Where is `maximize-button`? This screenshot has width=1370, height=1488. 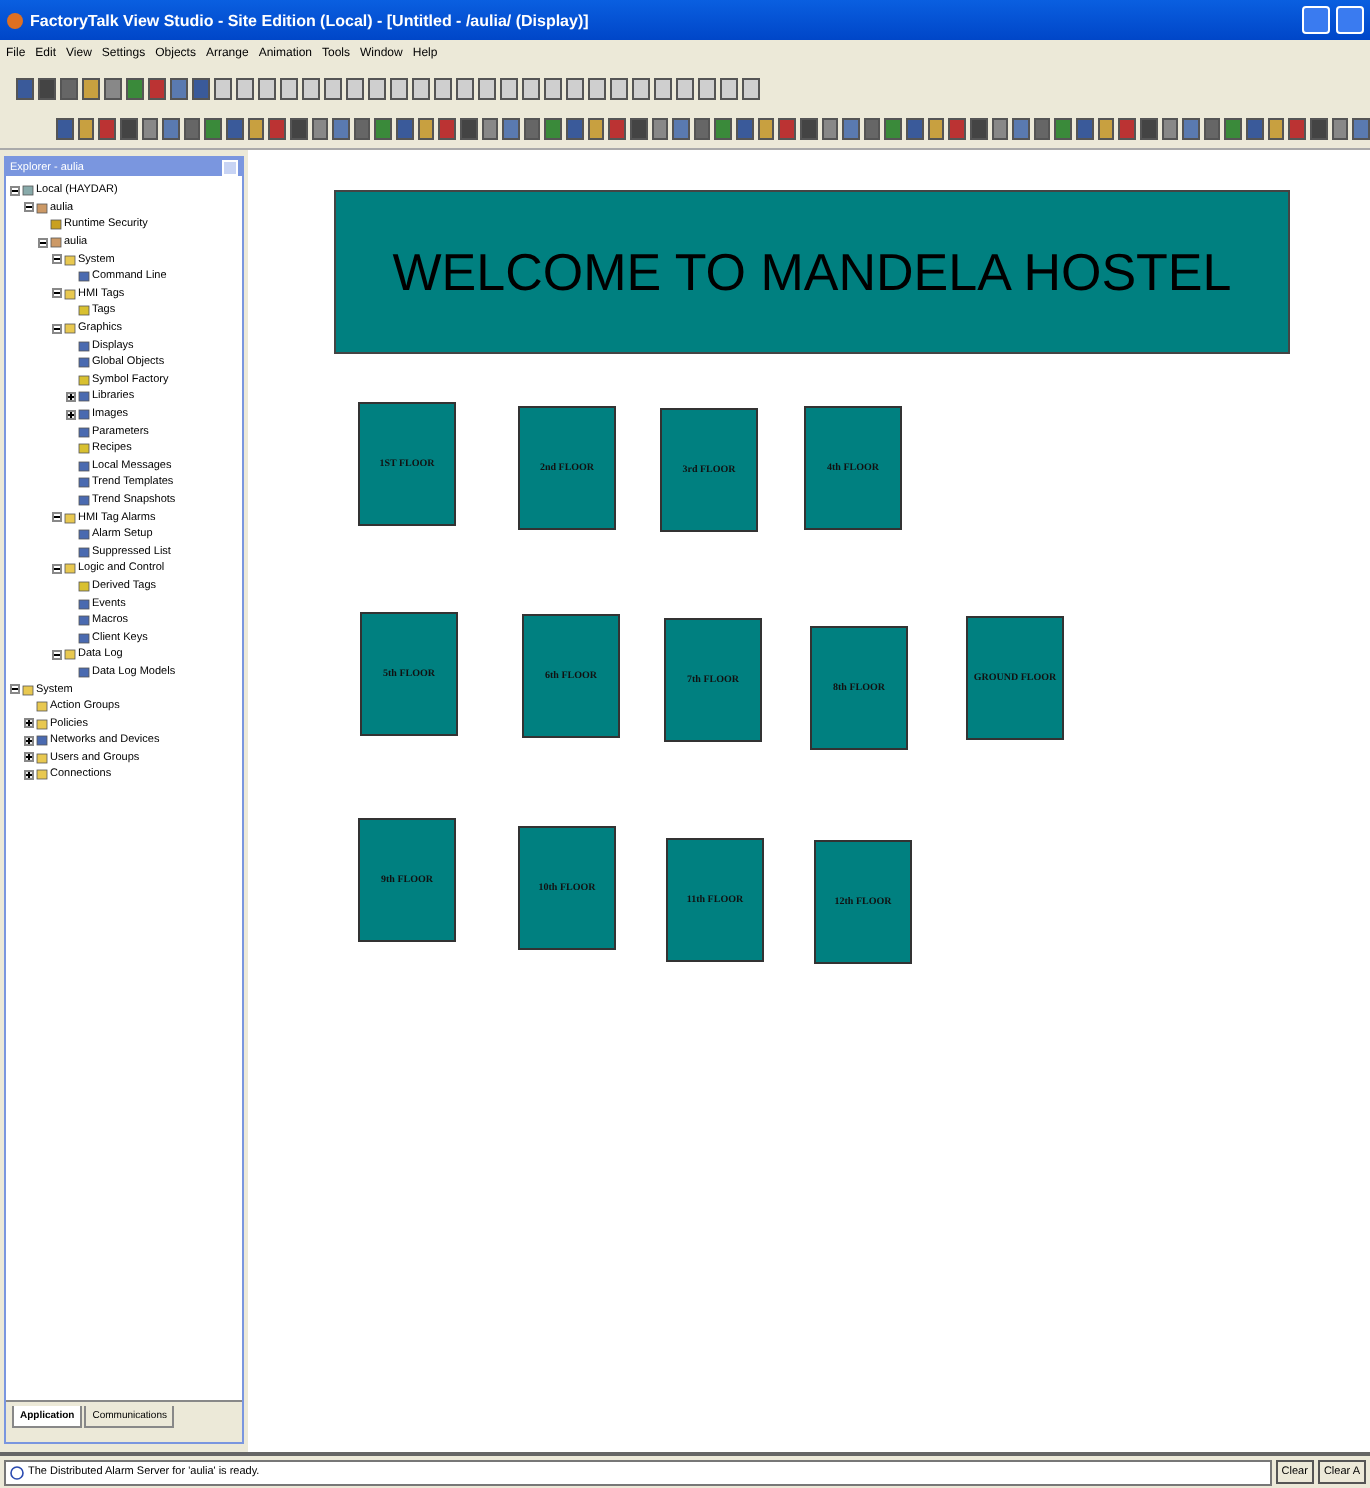
maximize-button is located at coordinates (1350, 20).